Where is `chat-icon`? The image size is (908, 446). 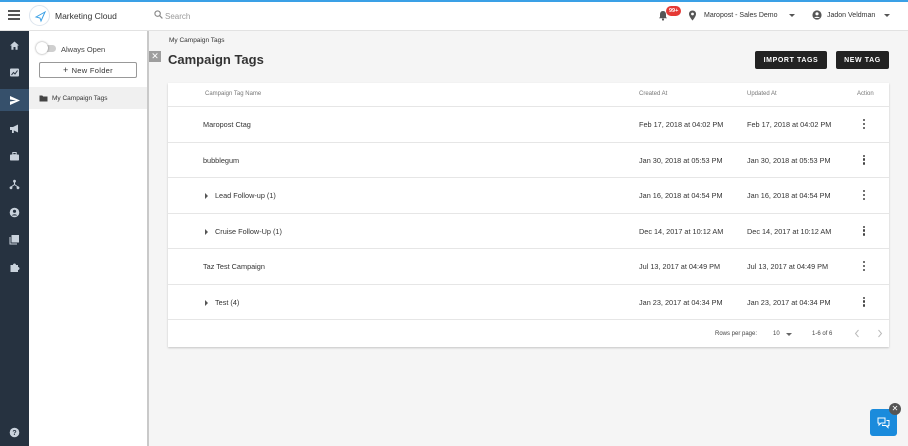 chat-icon is located at coordinates (883, 423).